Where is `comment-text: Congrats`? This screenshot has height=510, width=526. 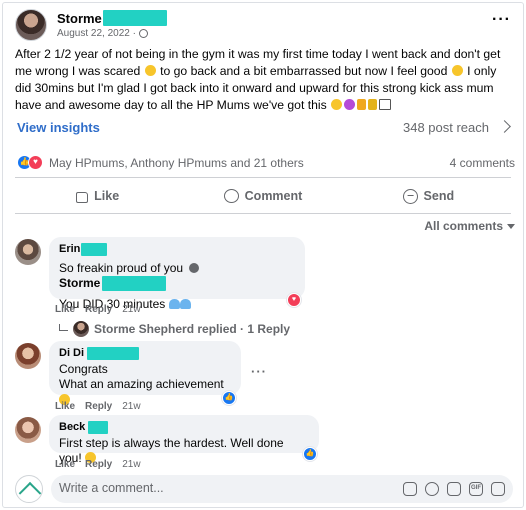 comment-text: Congrats is located at coordinates (83, 368).